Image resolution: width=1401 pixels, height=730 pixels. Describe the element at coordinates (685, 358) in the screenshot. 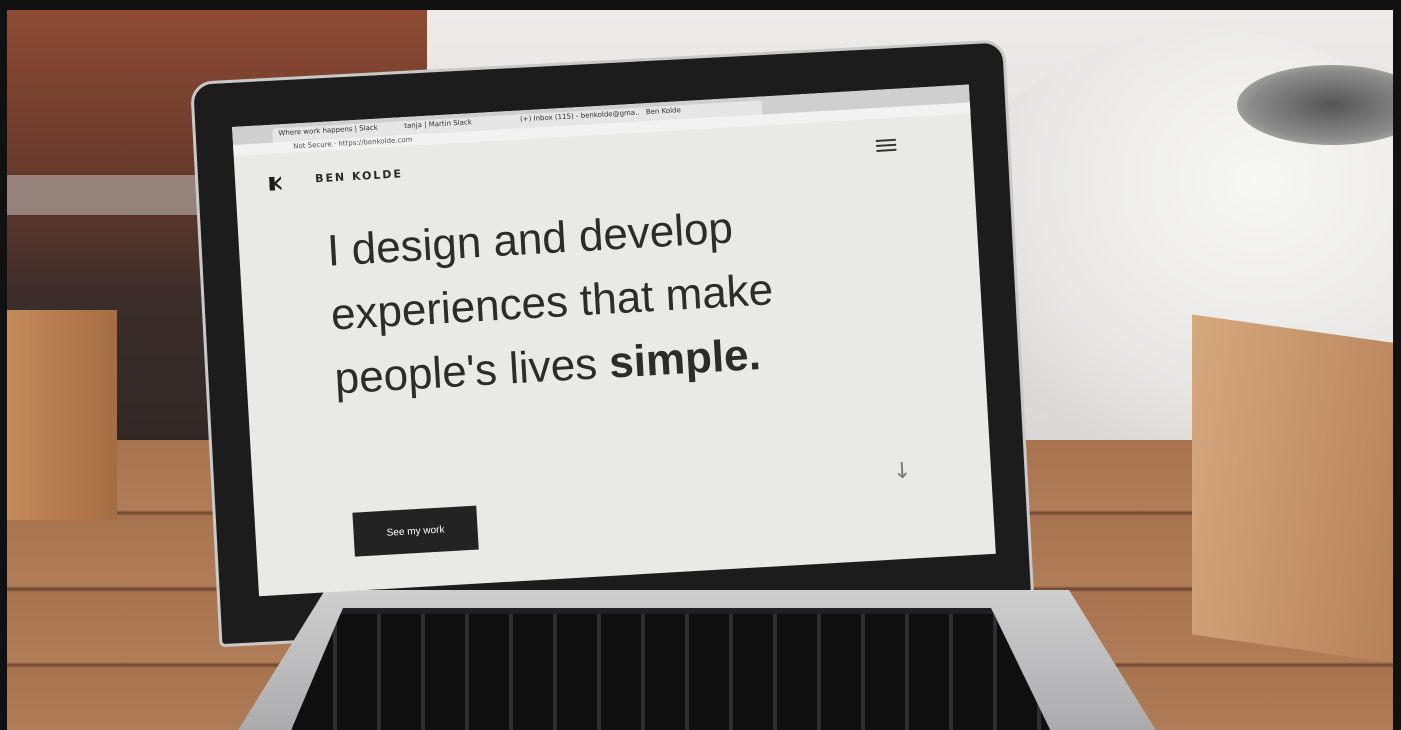

I see `headline-emphasis: simple.` at that location.